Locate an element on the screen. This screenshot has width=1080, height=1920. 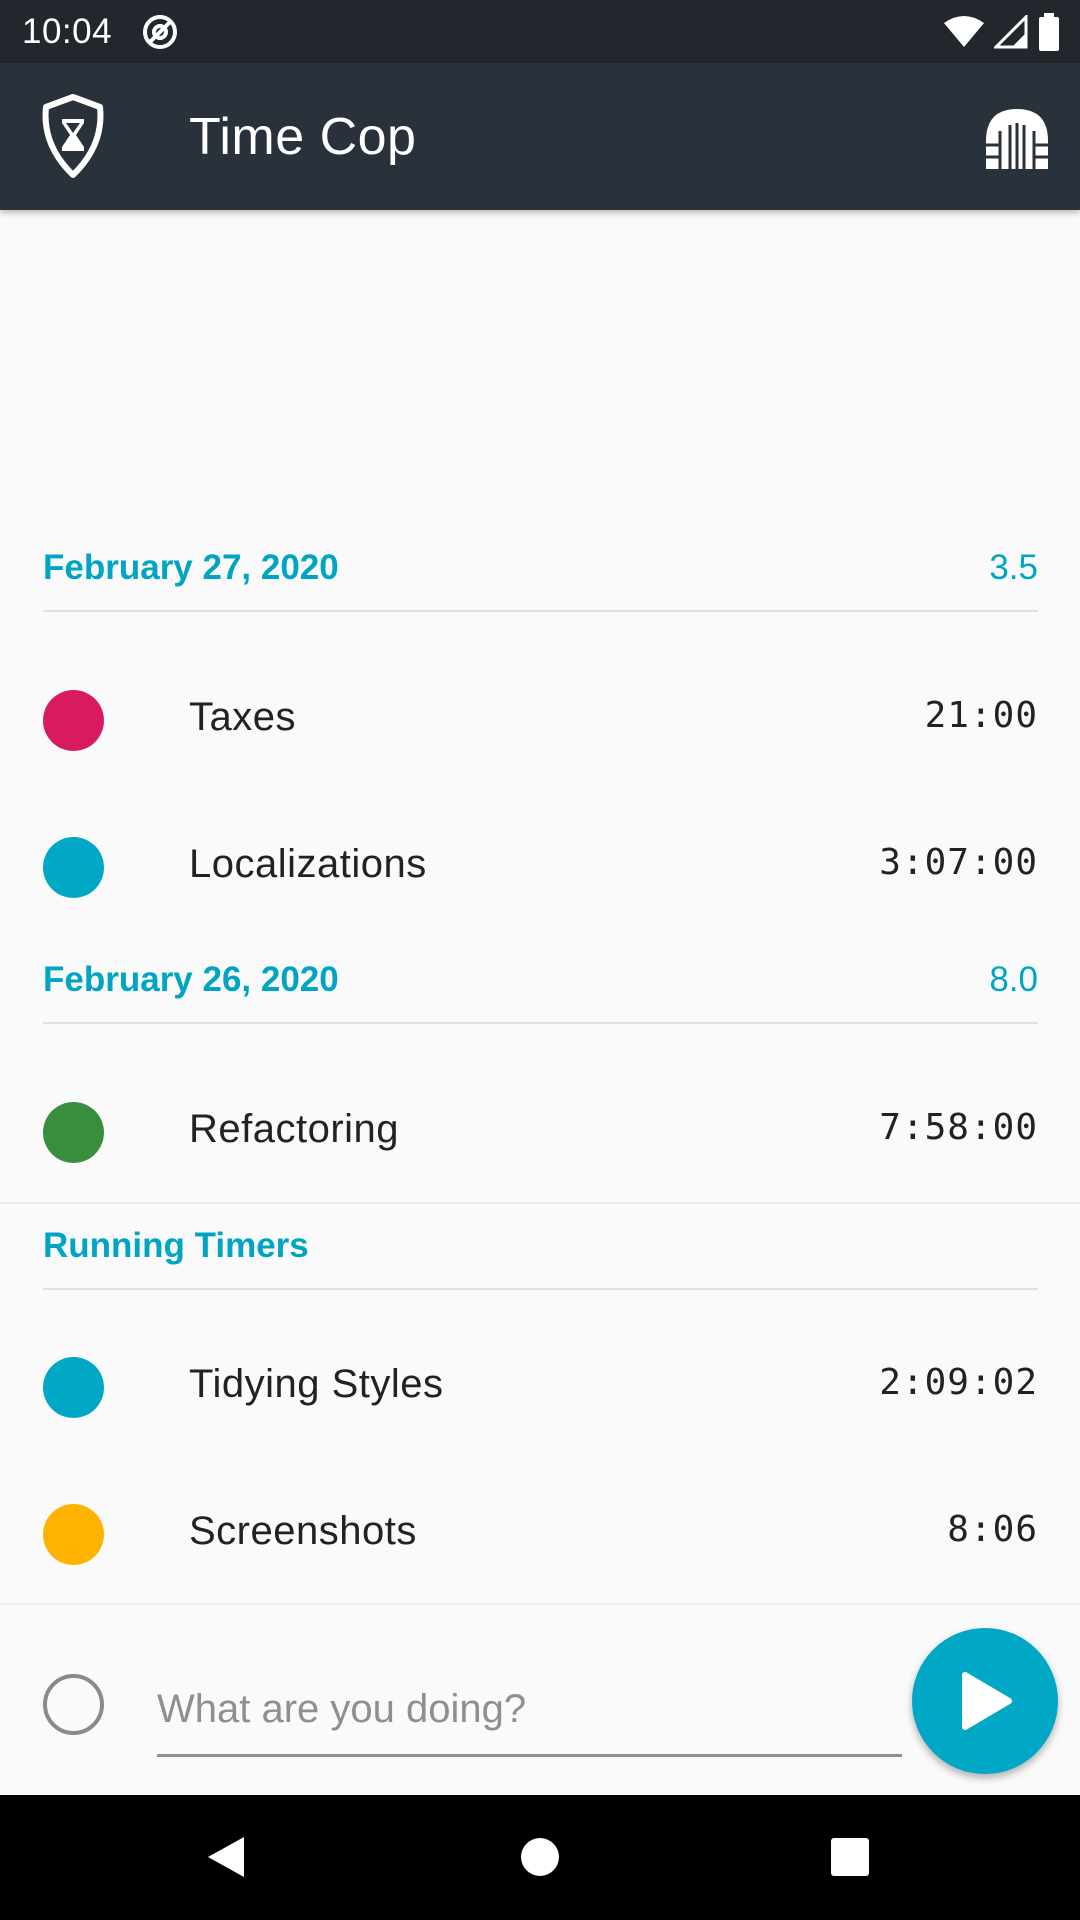
group-hours: 8.0 is located at coordinates (1013, 979).